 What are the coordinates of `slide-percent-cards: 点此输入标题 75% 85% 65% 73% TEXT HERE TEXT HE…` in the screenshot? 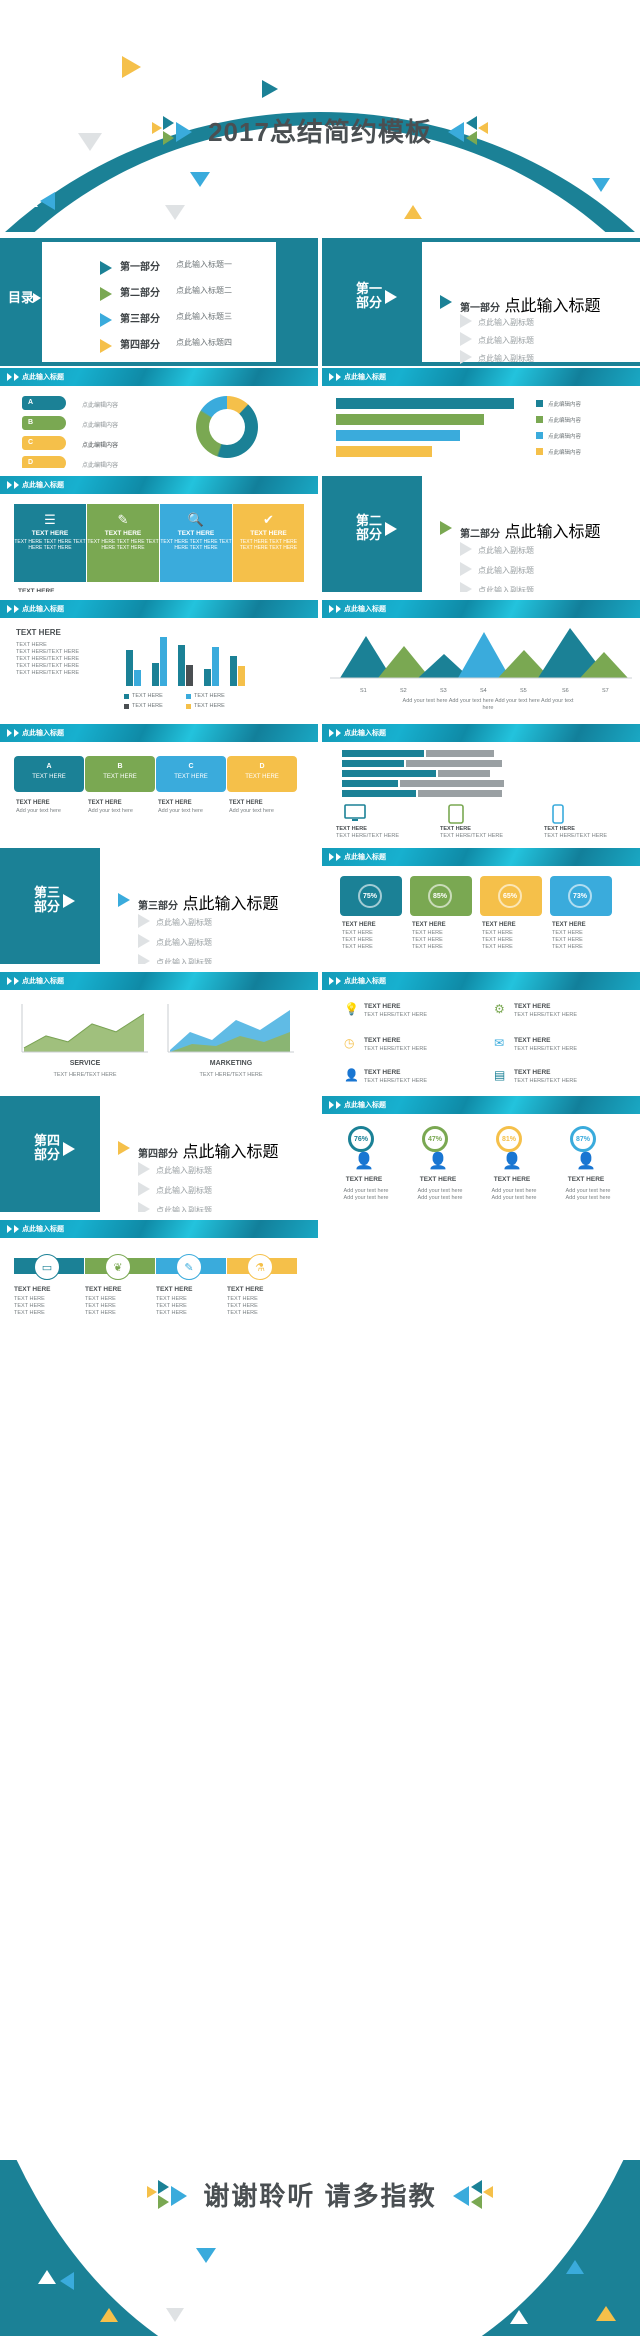 It's located at (481, 906).